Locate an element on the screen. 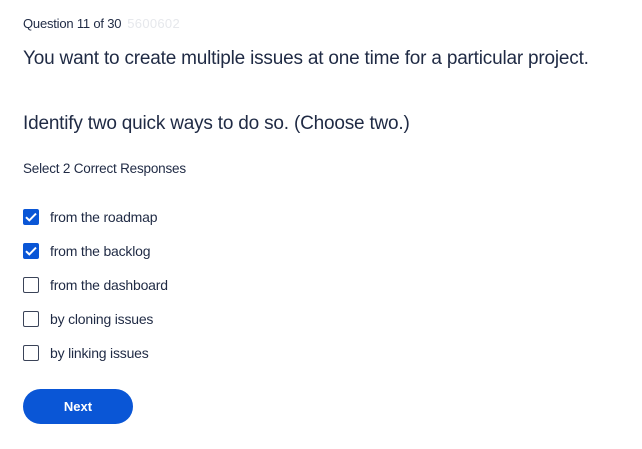  question-counter-label: Question 11 of 30 is located at coordinates (72, 23).